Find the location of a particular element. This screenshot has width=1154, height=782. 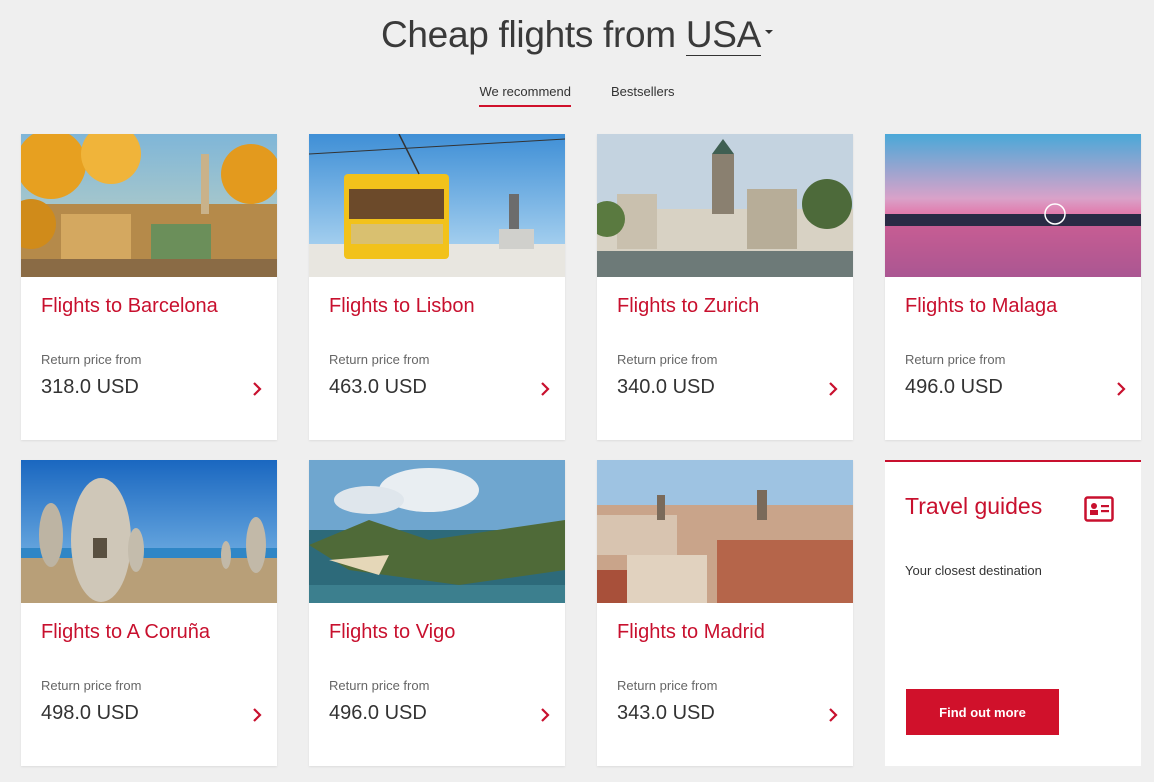

destination-title: Flights to Vigo is located at coordinates (392, 632).